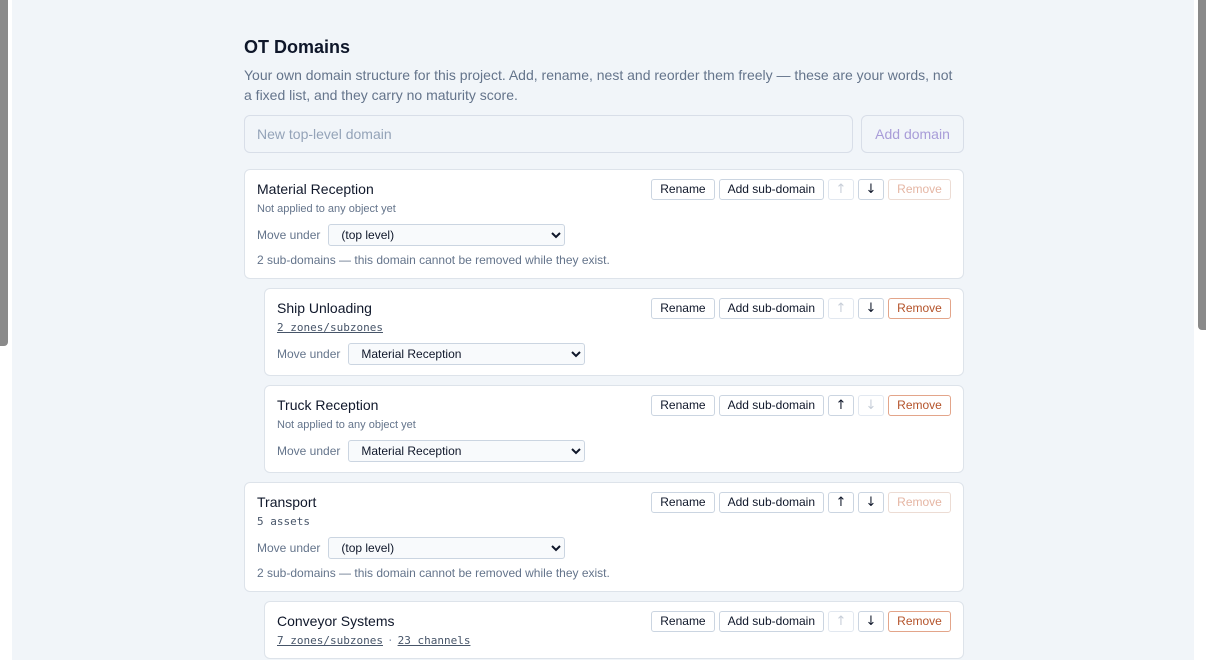  I want to click on domain-usage: 7 zones/subzones · 23 channels, so click(614, 641).